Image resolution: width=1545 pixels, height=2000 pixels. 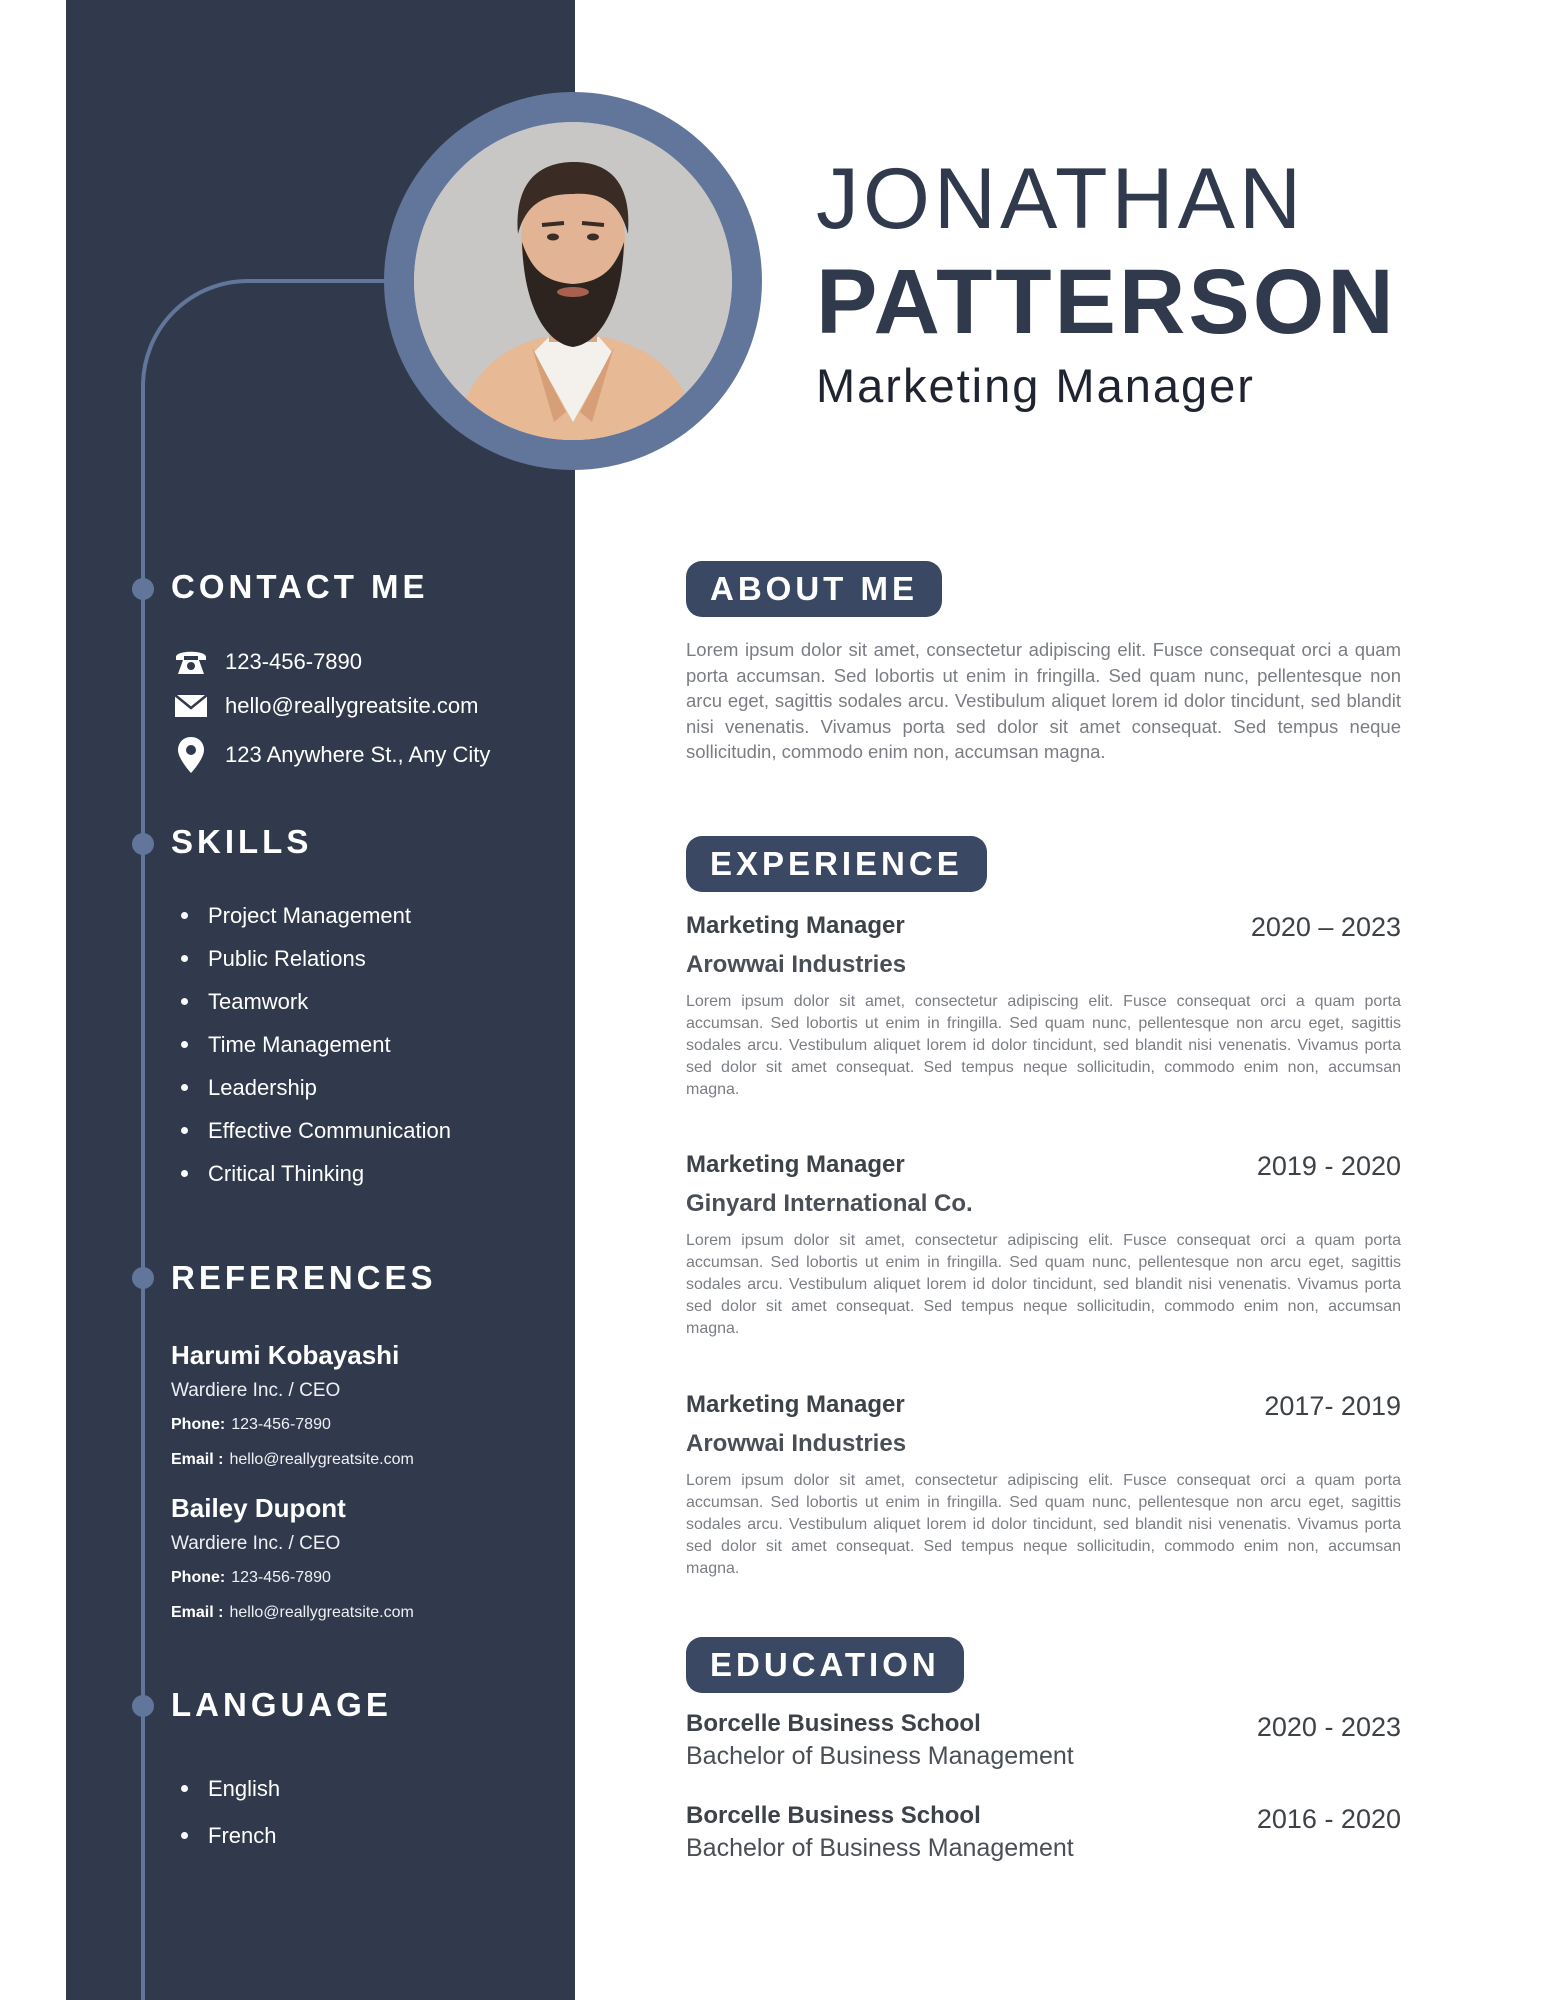 I want to click on contact-phone-text: 123-456-7890, so click(x=293, y=662).